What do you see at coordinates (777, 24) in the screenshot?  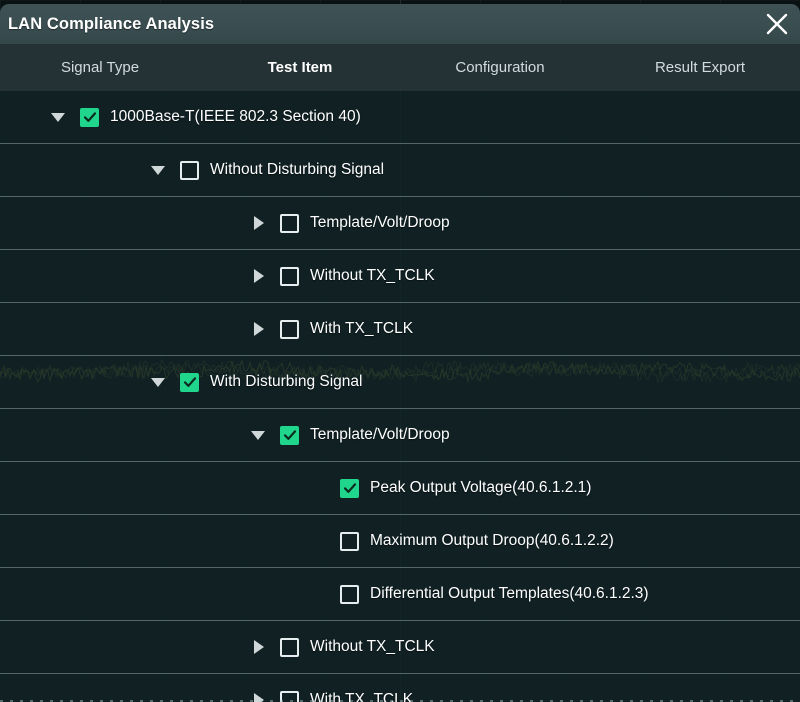 I see `close-icon` at bounding box center [777, 24].